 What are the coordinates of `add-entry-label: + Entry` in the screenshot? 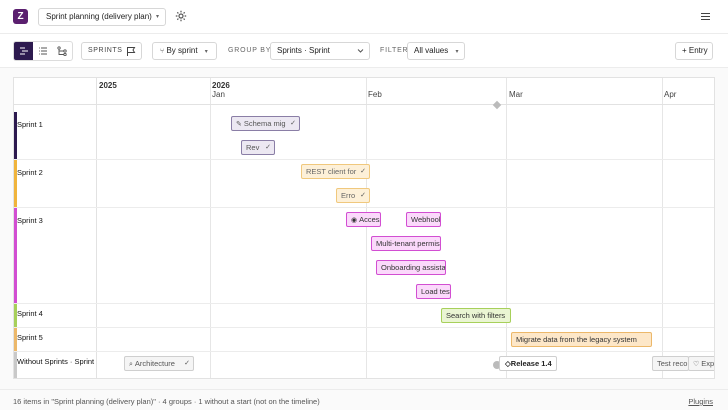 It's located at (695, 50).